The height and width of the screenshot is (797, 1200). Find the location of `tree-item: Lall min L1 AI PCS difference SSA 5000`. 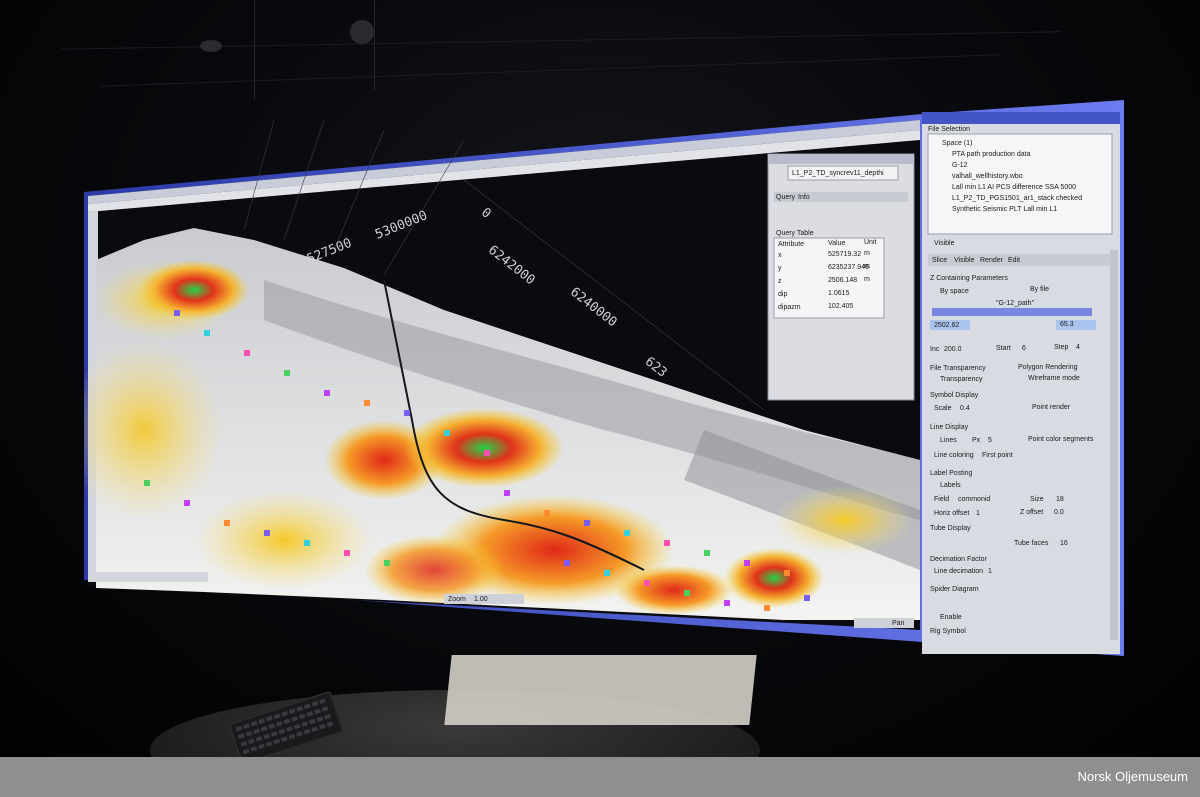

tree-item: Lall min L1 AI PCS difference SSA 5000 is located at coordinates (1014, 187).